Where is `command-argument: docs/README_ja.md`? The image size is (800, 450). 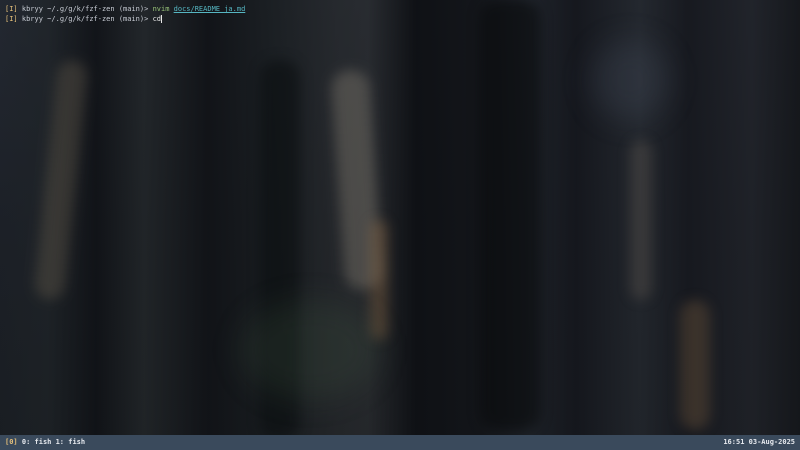 command-argument: docs/README_ja.md is located at coordinates (210, 9).